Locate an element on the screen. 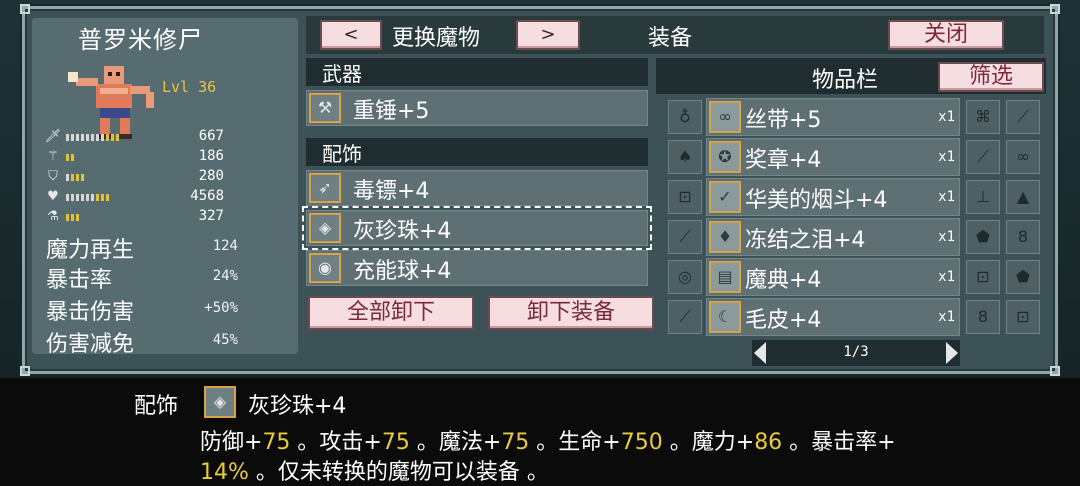 The width and height of the screenshot is (1080, 486). accessory-name: 毒镖+4 is located at coordinates (391, 191).